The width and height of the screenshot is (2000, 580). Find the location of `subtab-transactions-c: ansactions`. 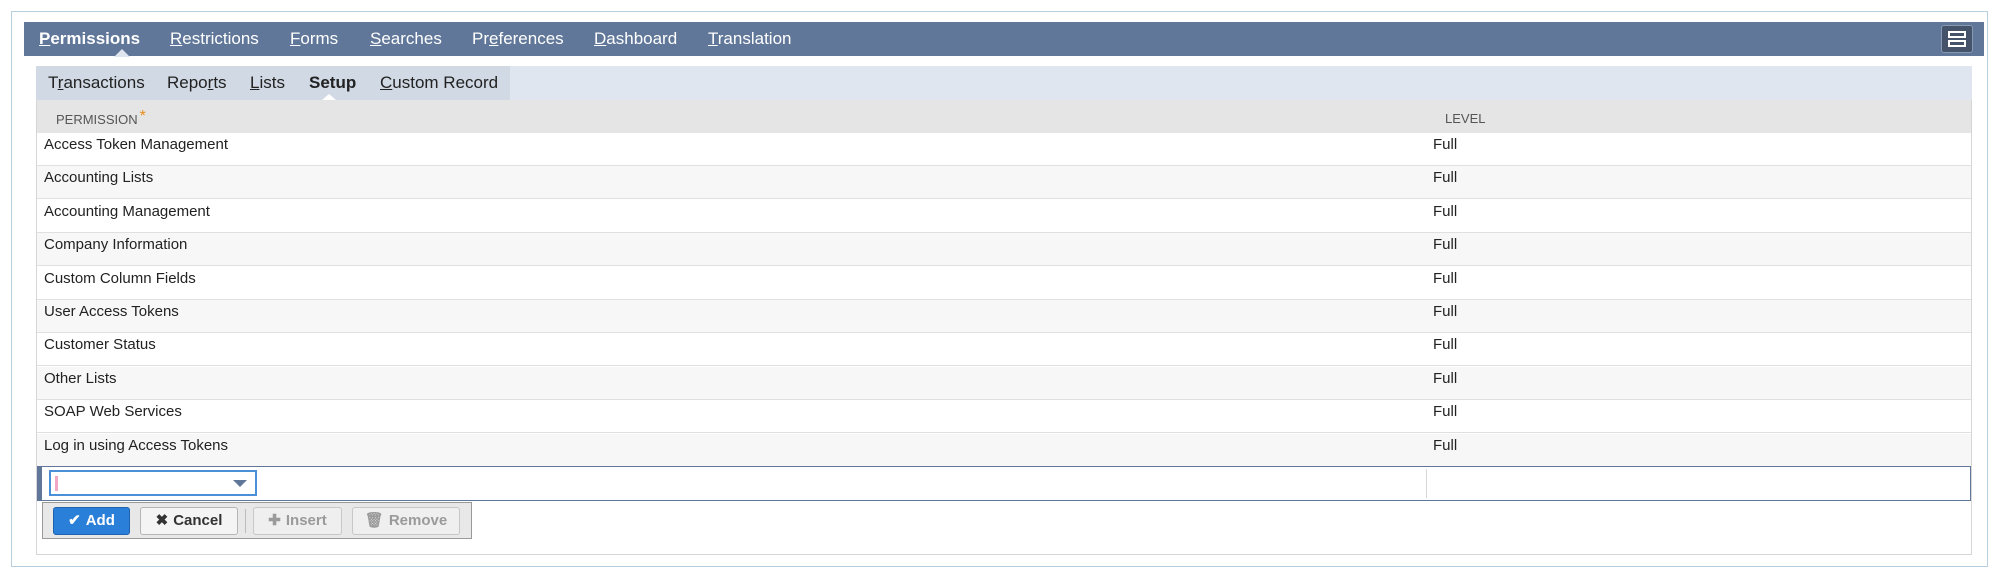

subtab-transactions-c: ansactions is located at coordinates (104, 82).